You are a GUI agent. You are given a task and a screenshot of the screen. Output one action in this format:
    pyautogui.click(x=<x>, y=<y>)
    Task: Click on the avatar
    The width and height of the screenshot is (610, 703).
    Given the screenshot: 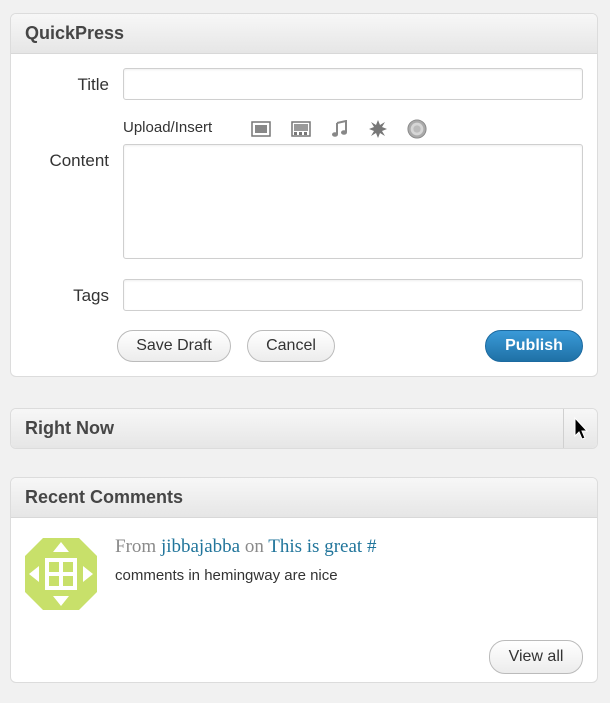 What is the action you would take?
    pyautogui.click(x=61, y=574)
    